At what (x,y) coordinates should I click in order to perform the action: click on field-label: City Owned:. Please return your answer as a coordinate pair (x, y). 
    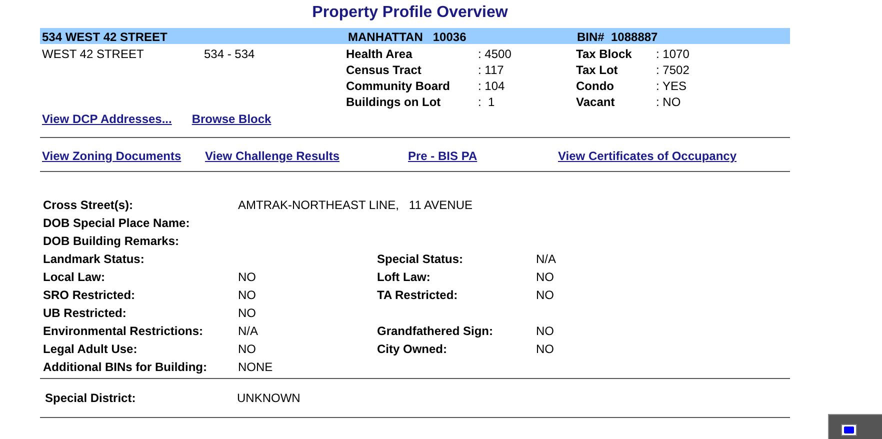
    Looking at the image, I should click on (412, 349).